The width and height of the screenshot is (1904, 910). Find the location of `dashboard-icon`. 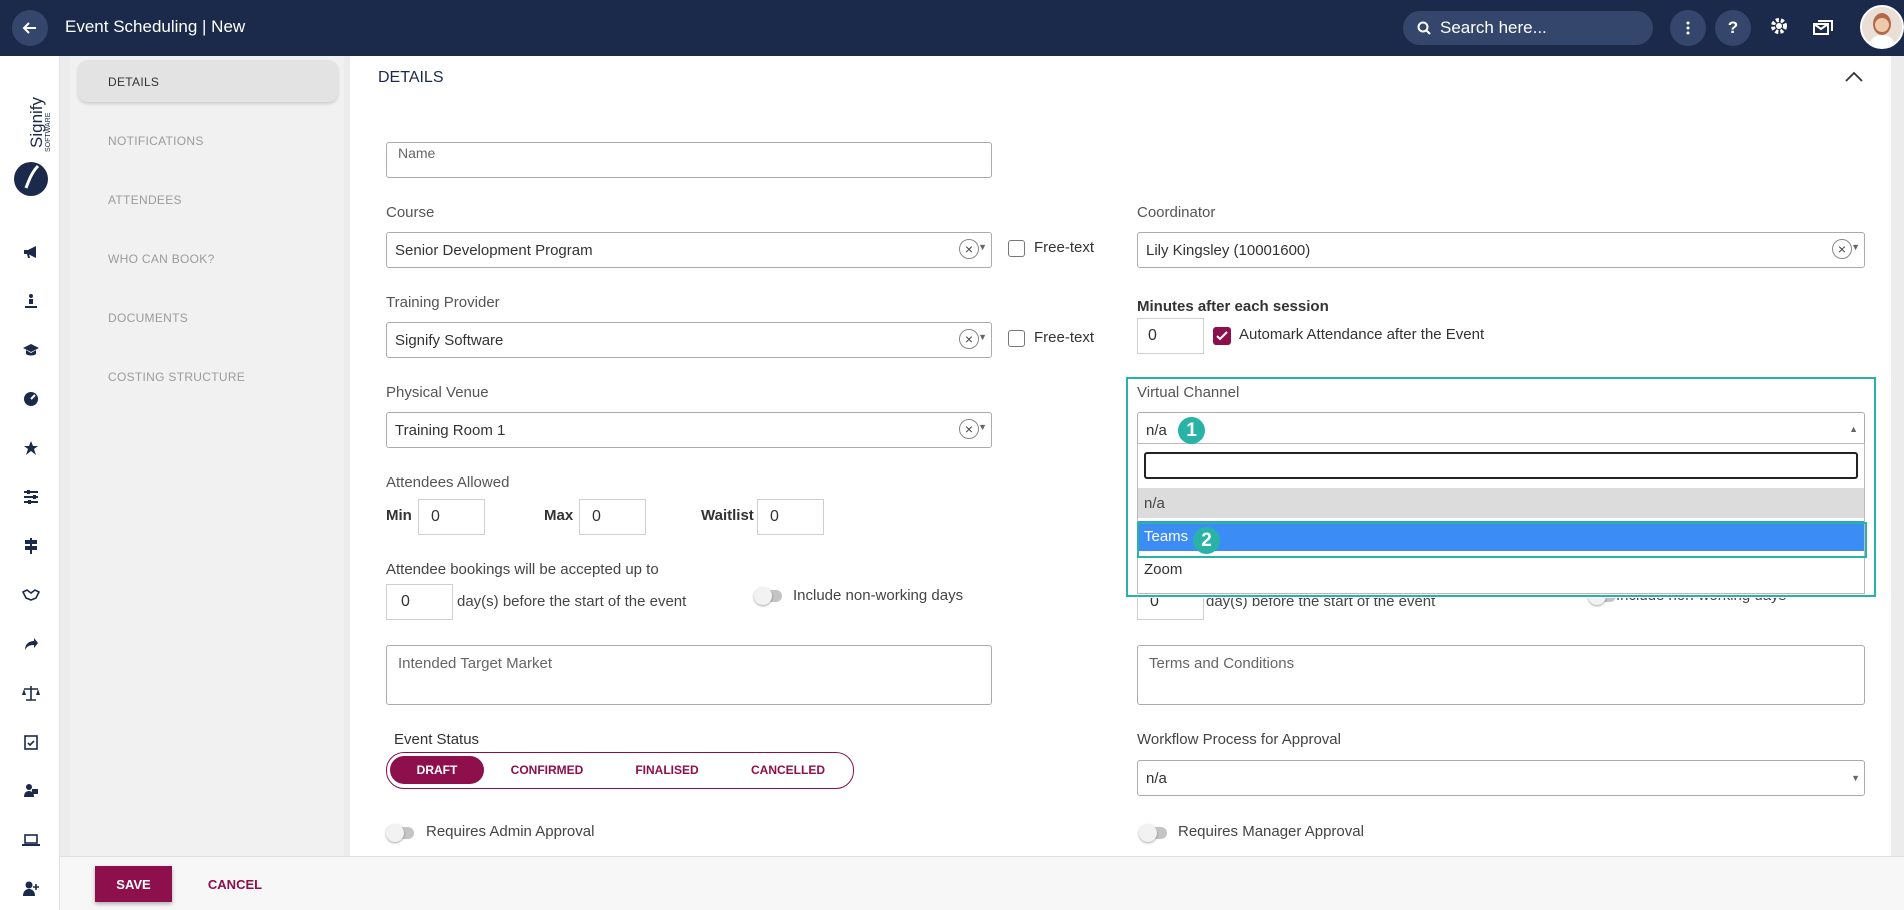

dashboard-icon is located at coordinates (31, 399).